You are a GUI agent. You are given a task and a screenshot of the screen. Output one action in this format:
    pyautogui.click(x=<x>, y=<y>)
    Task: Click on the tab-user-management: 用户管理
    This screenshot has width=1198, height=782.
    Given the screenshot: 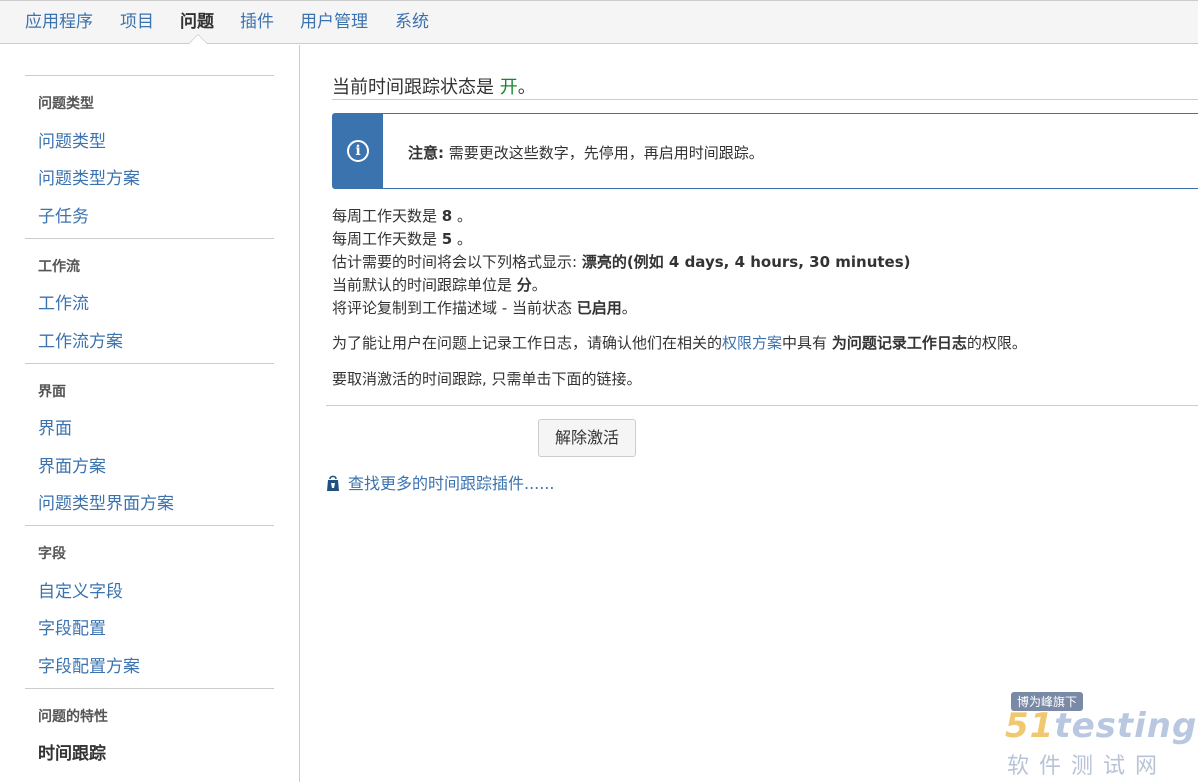 What is the action you would take?
    pyautogui.click(x=334, y=19)
    